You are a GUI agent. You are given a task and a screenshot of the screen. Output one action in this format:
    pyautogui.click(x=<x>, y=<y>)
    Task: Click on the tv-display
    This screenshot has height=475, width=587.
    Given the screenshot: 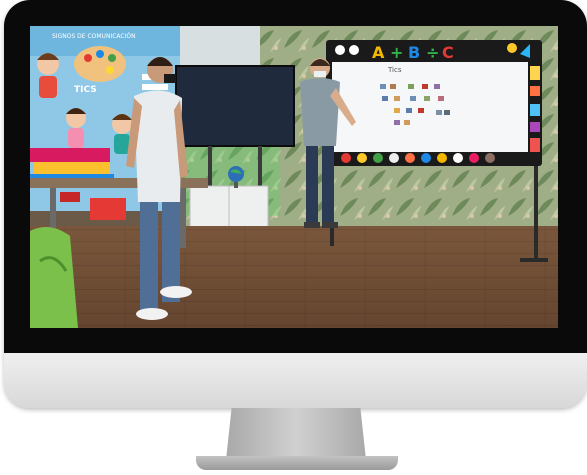 What is the action you would take?
    pyautogui.click(x=235, y=106)
    